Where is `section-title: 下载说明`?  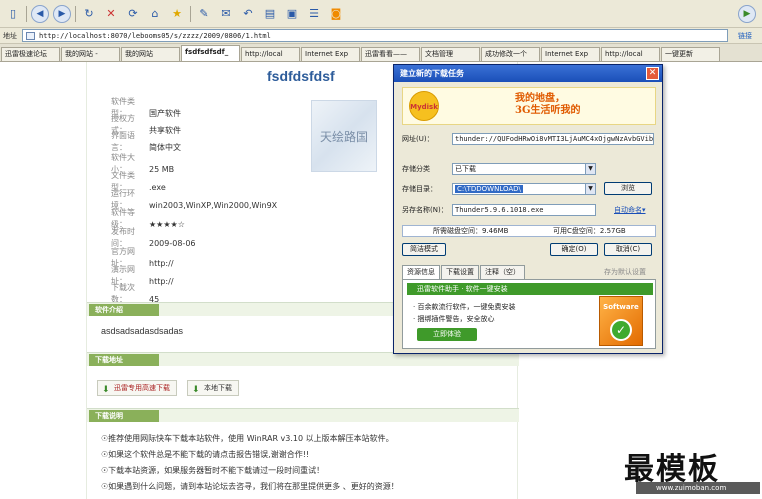 section-title: 下载说明 is located at coordinates (124, 416).